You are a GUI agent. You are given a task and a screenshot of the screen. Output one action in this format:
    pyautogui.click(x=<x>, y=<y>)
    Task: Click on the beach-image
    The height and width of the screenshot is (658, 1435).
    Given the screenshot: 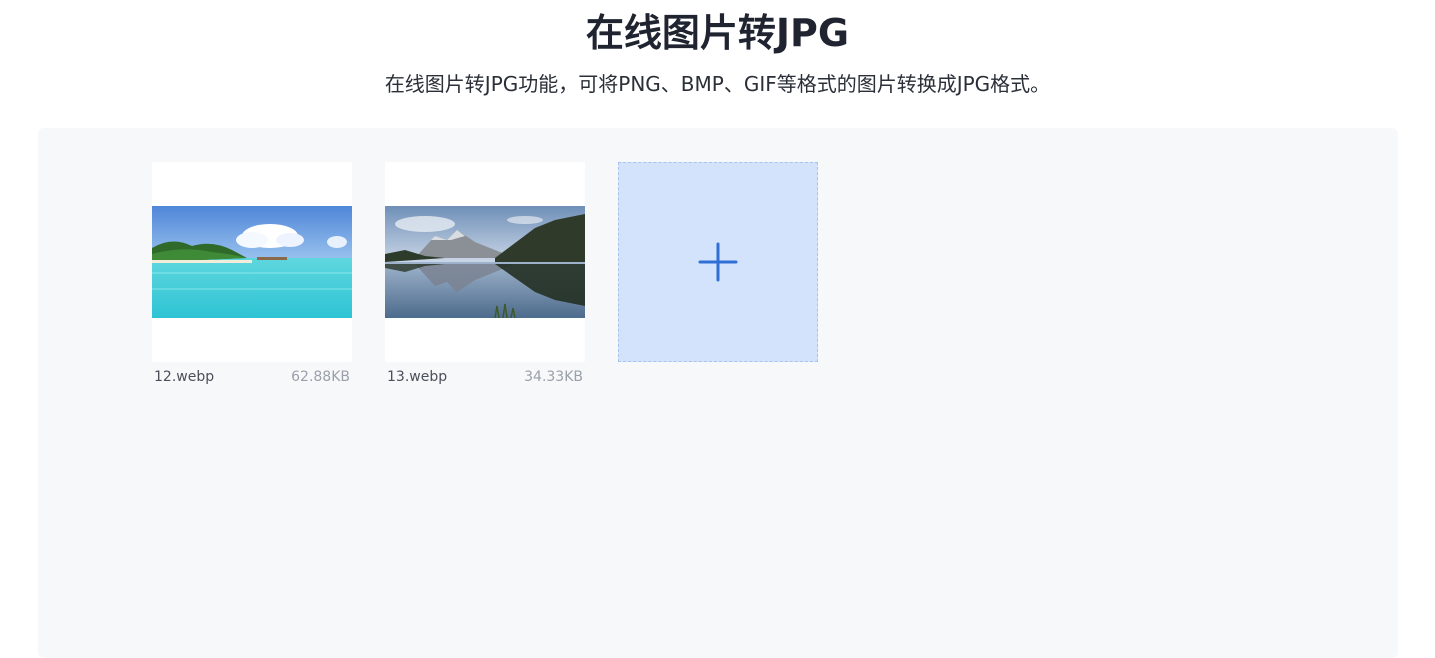 What is the action you would take?
    pyautogui.click(x=252, y=262)
    